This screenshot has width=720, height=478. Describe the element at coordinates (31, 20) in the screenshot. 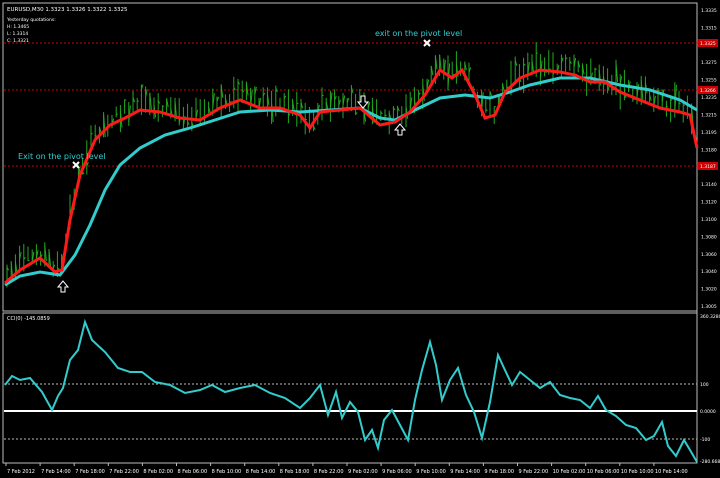

I see `info-heading: Yesterday quotations:` at that location.